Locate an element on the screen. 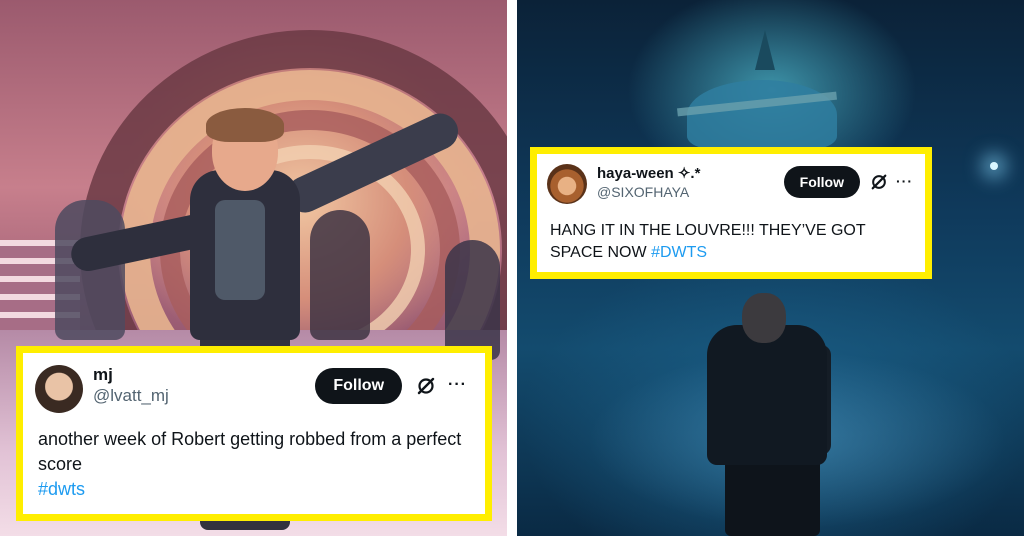 The width and height of the screenshot is (1024, 536). hashtag-link: #DWTS is located at coordinates (679, 252).